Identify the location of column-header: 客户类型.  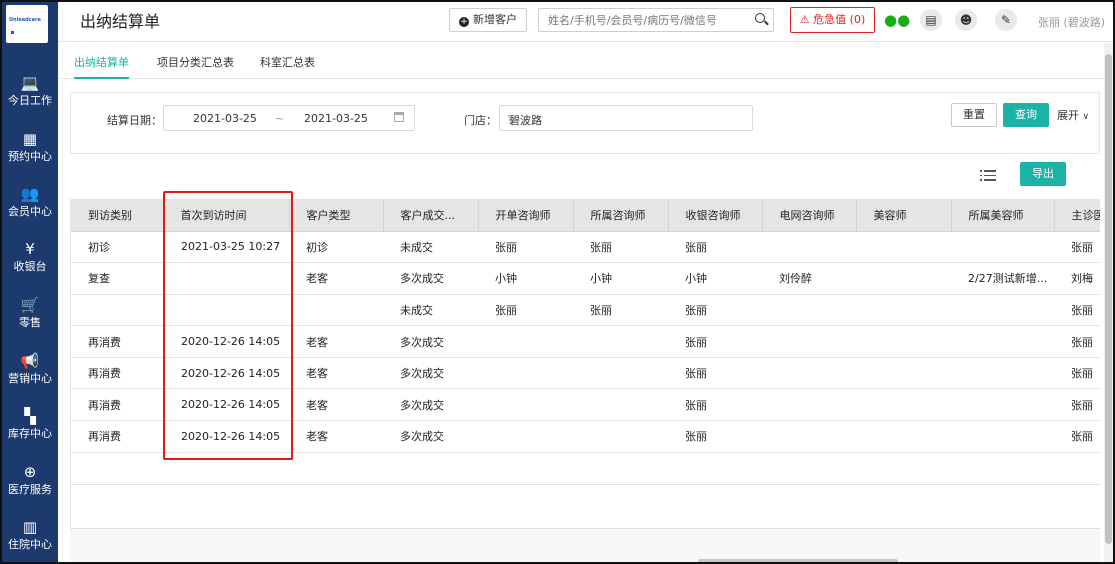
(336, 215).